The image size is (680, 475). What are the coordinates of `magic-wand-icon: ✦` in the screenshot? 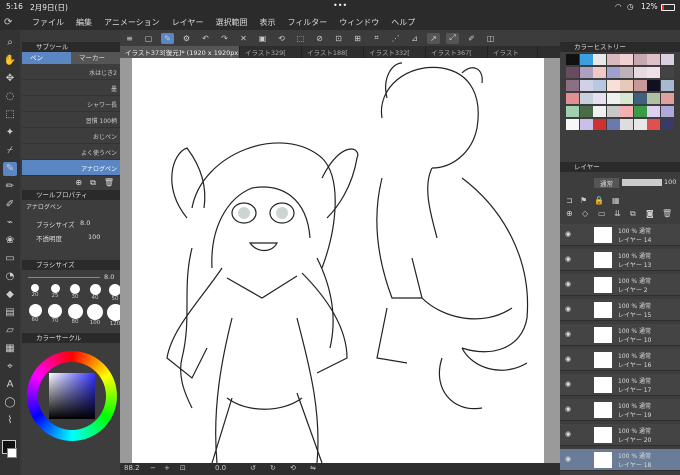 It's located at (10, 133).